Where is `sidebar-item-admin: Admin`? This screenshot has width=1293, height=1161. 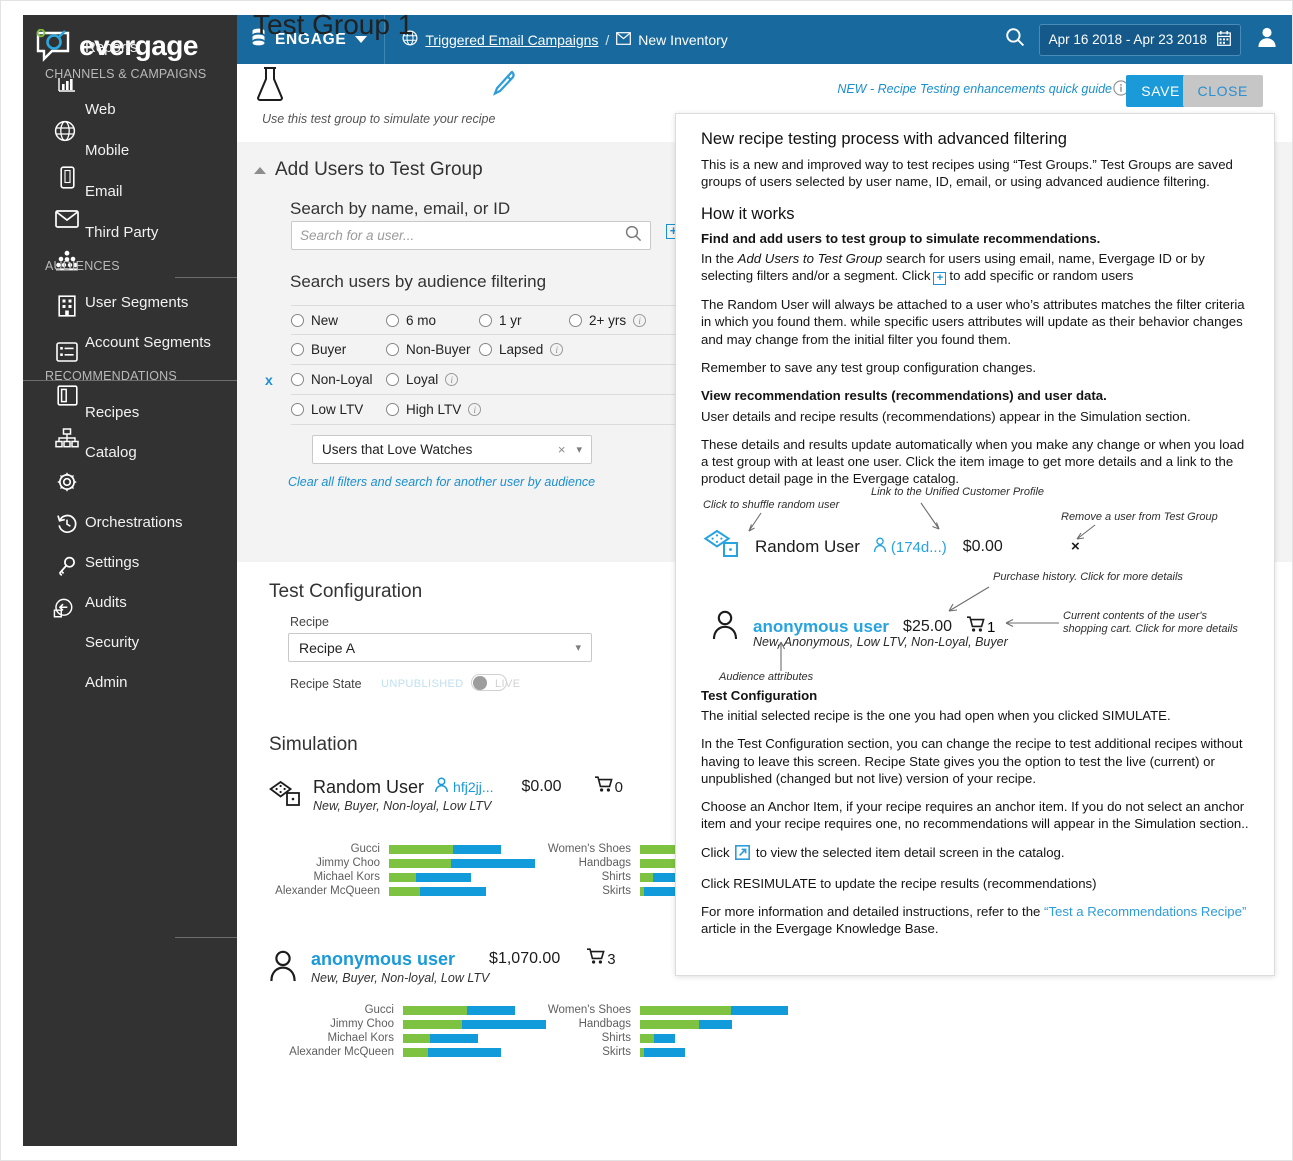 sidebar-item-admin: Admin is located at coordinates (106, 682).